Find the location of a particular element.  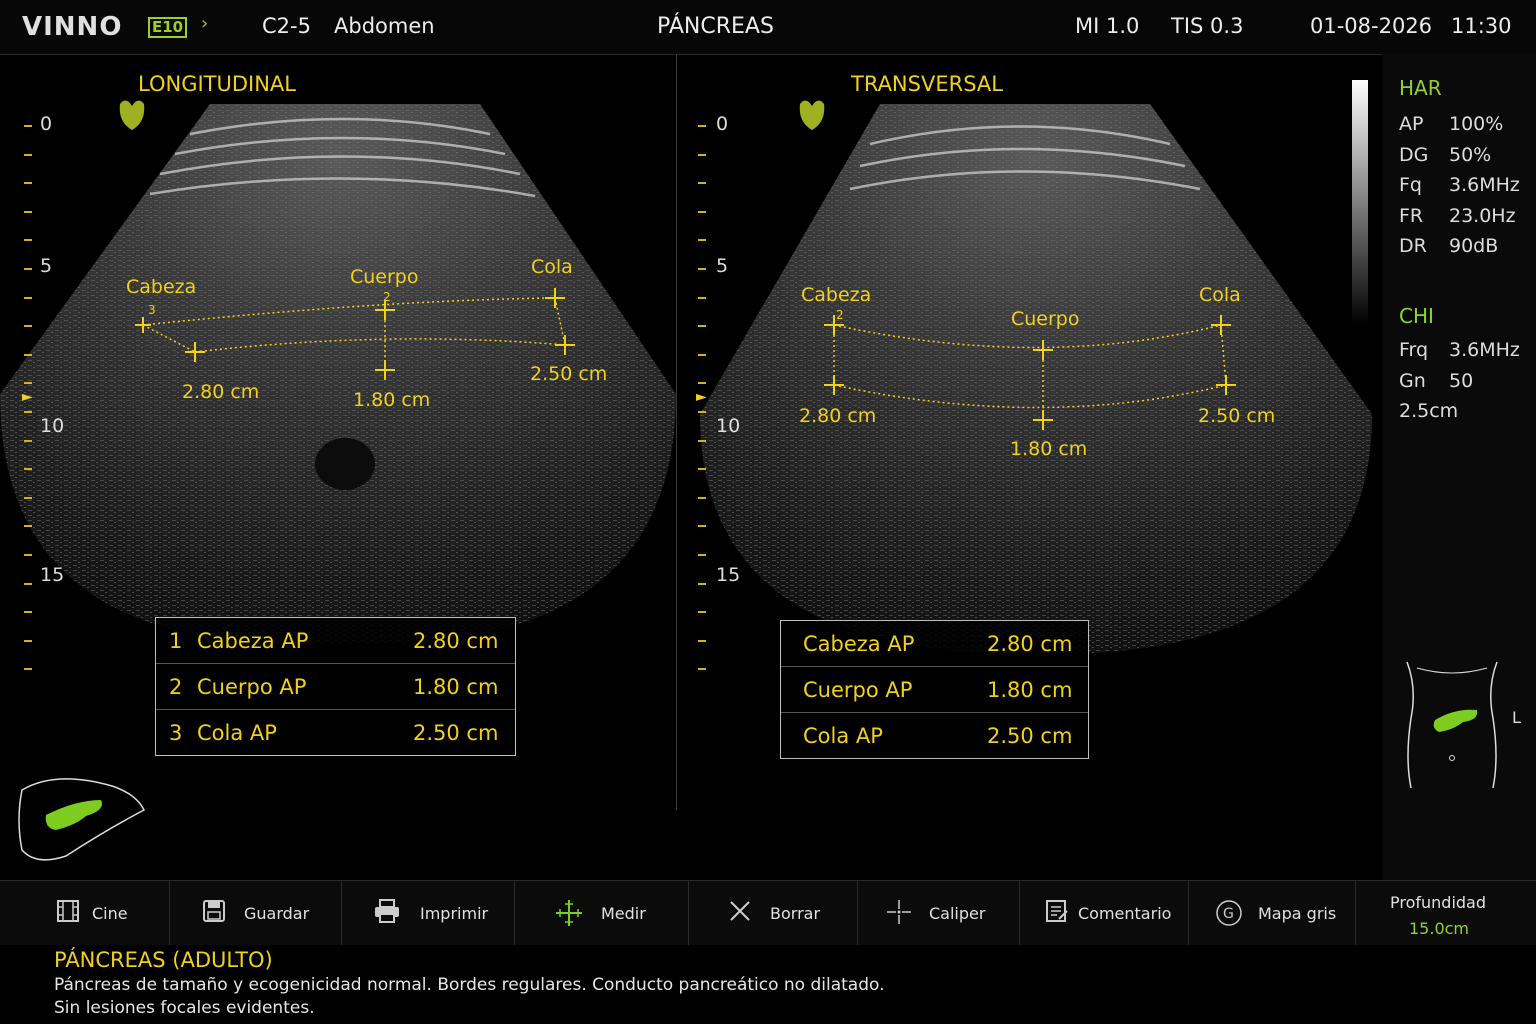

table-row: 3 Cola AP 2.50 cm is located at coordinates (335, 732).